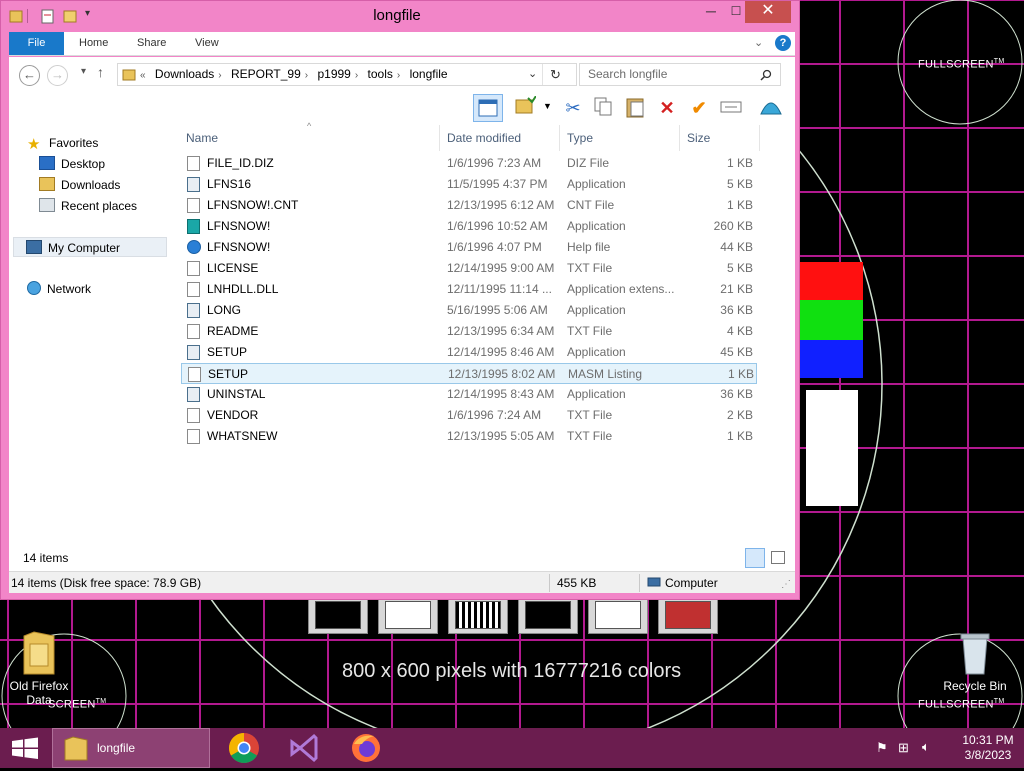  Describe the element at coordinates (469, 331) in the screenshot. I see `file-row: README 12/13/1995 6:34 AM TXT File 4 KB` at that location.